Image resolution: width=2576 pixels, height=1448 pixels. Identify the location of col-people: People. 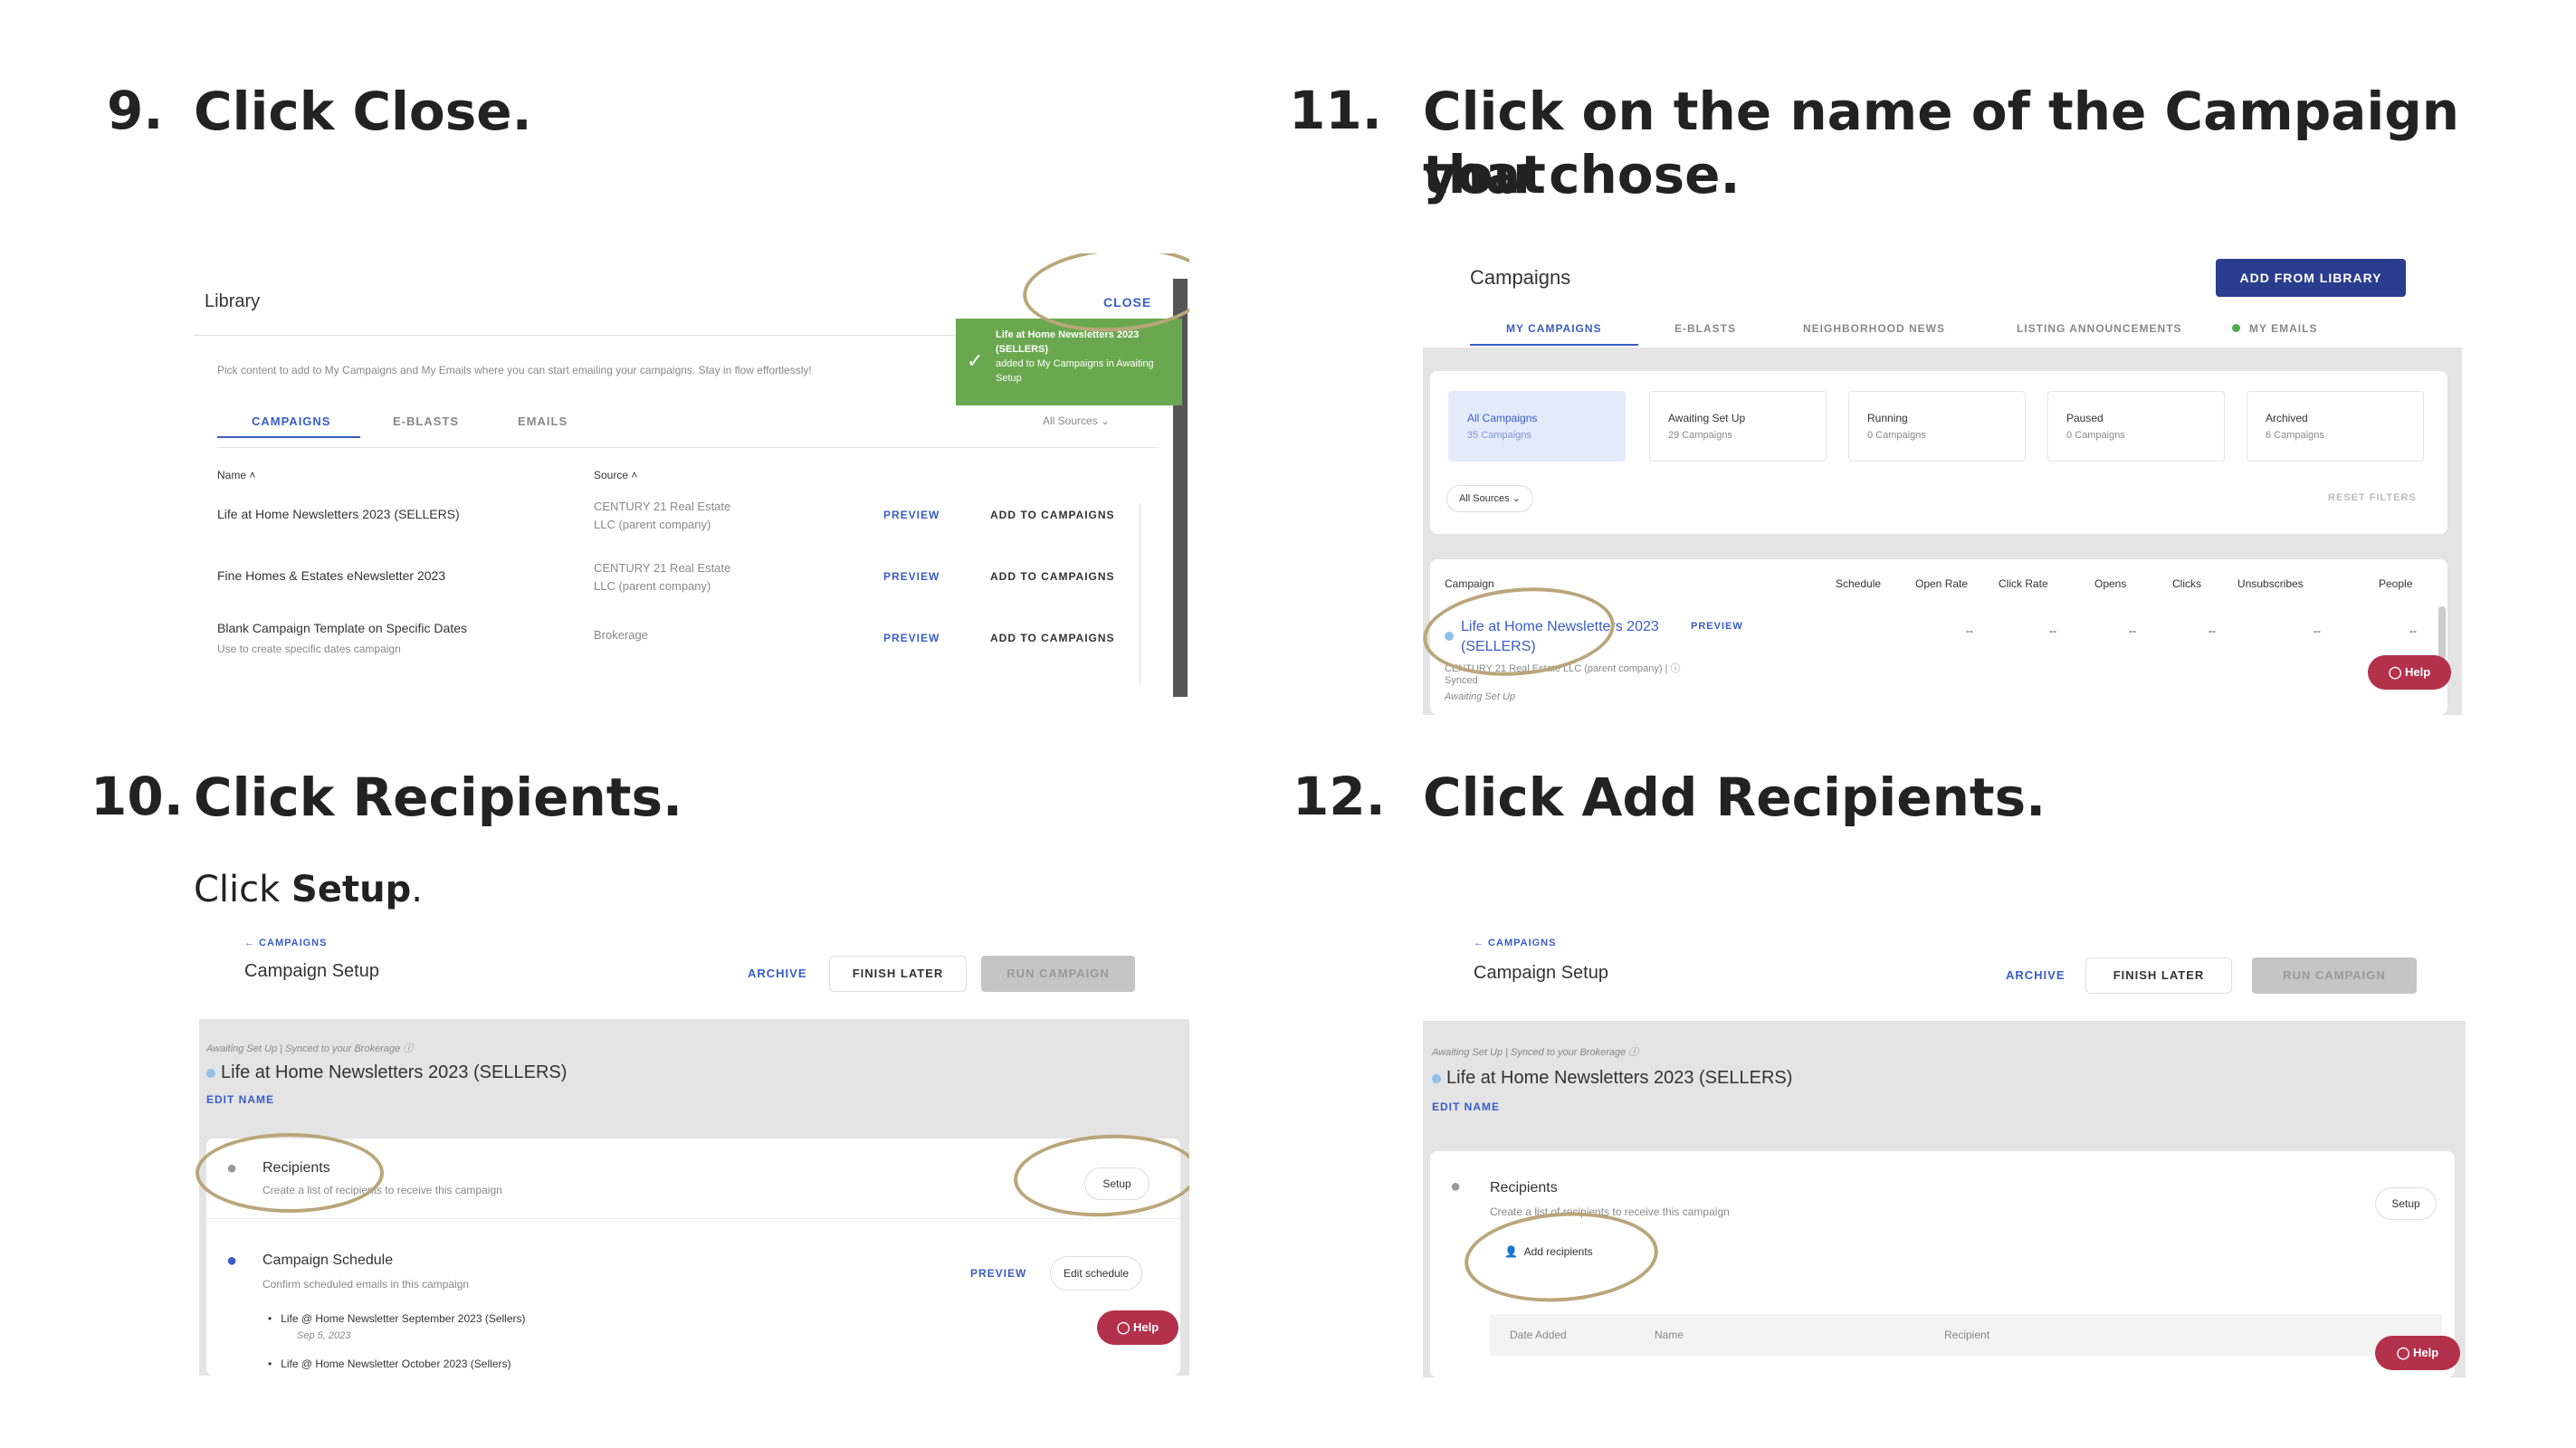
(2396, 584).